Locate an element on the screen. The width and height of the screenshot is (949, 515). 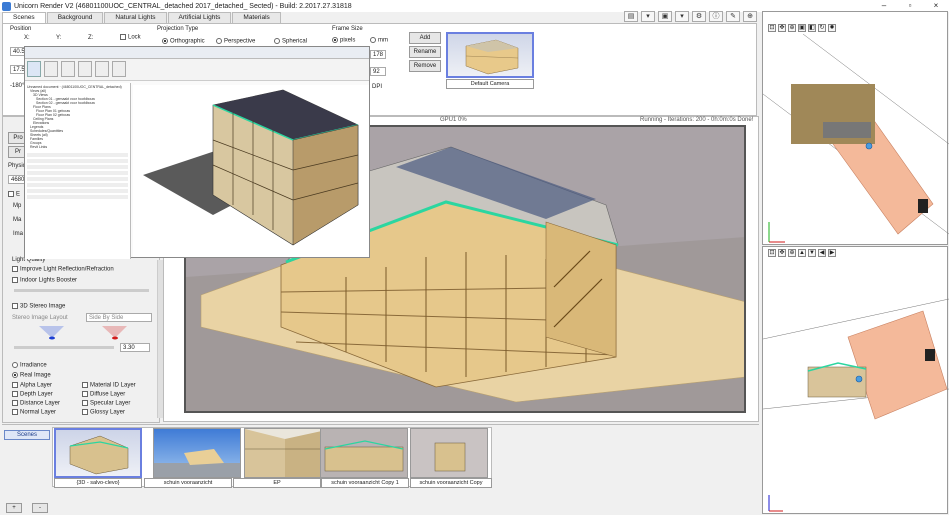
stereo-image-checkbox: 3D Stereo Image is located at coordinates (38, 306).